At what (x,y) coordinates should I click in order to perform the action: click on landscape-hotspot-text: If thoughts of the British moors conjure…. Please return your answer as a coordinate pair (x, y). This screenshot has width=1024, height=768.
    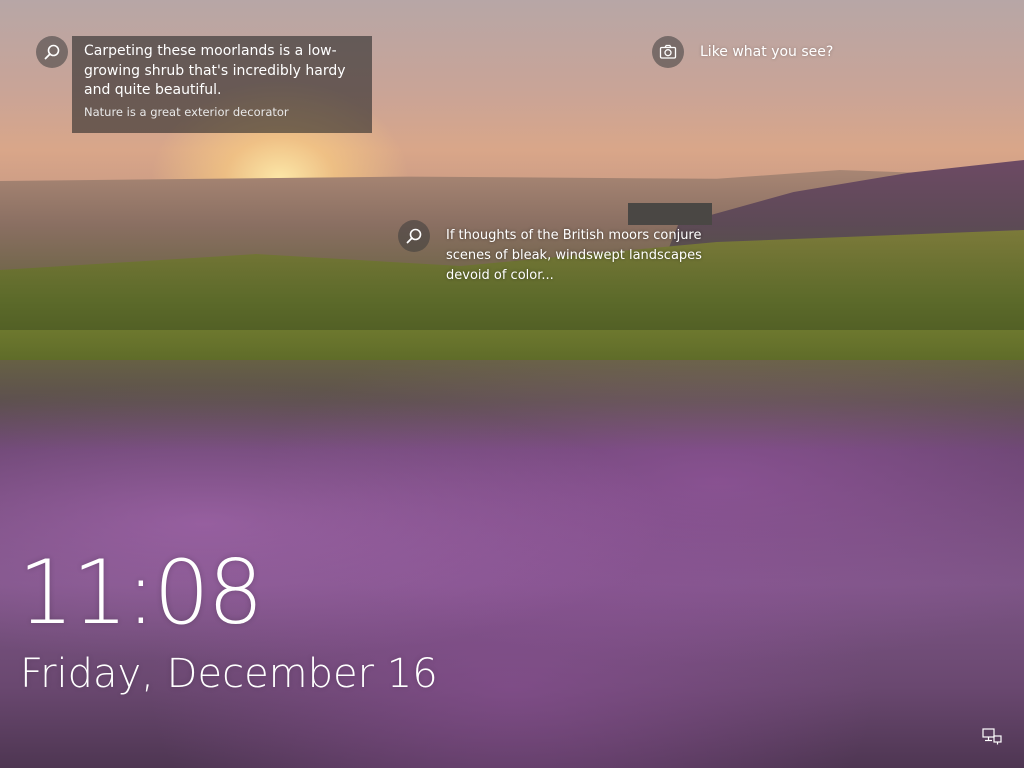
    Looking at the image, I should click on (591, 256).